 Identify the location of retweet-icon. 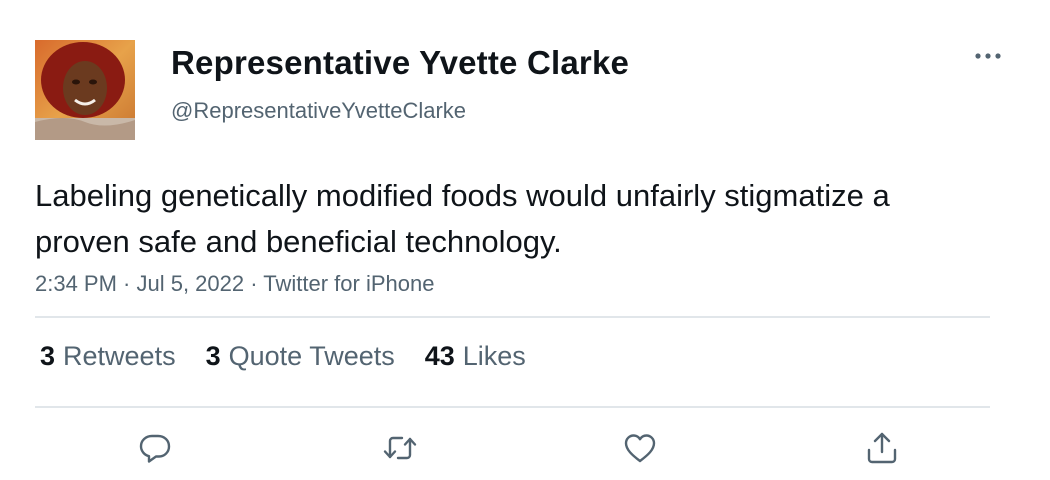
(400, 448).